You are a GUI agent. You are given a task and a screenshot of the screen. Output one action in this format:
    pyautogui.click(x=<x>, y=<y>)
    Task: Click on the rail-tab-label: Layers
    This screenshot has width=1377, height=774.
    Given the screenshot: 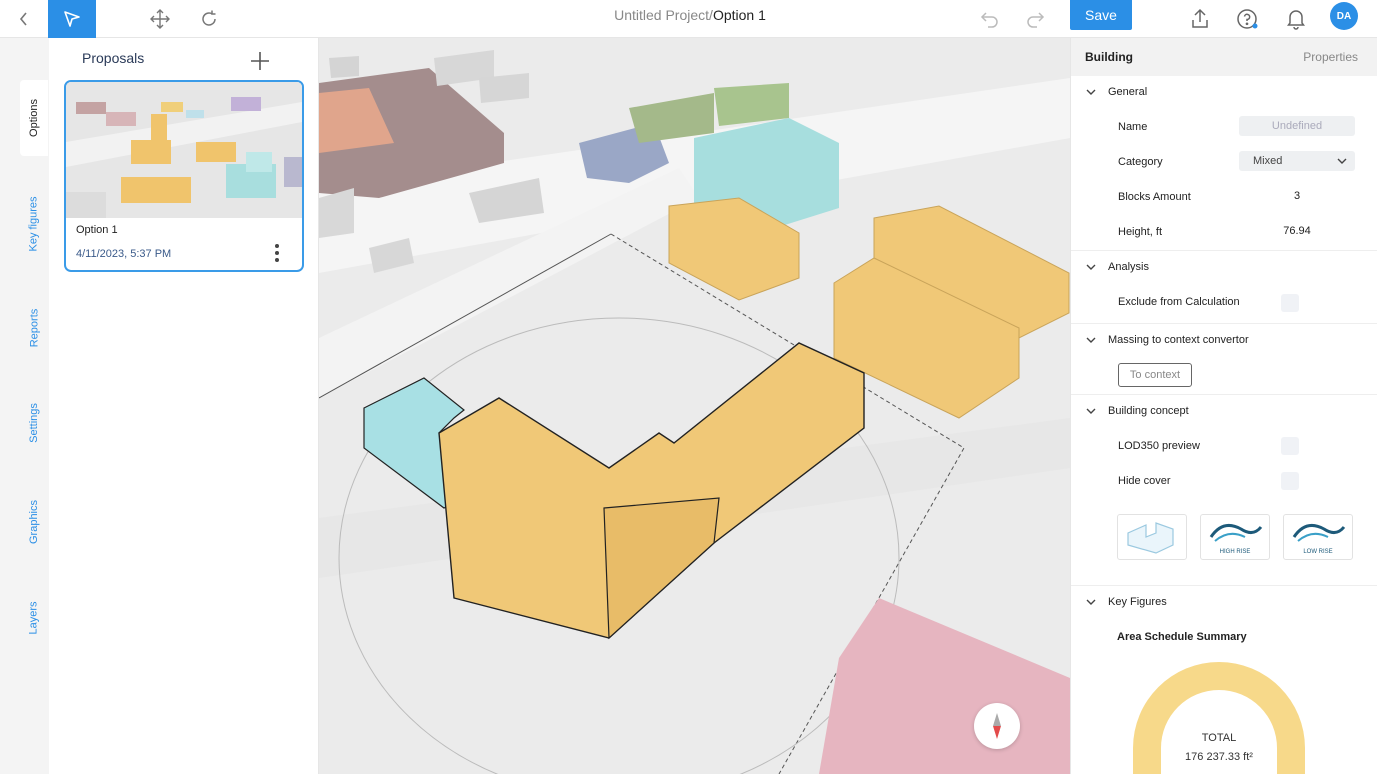 What is the action you would take?
    pyautogui.click(x=34, y=618)
    